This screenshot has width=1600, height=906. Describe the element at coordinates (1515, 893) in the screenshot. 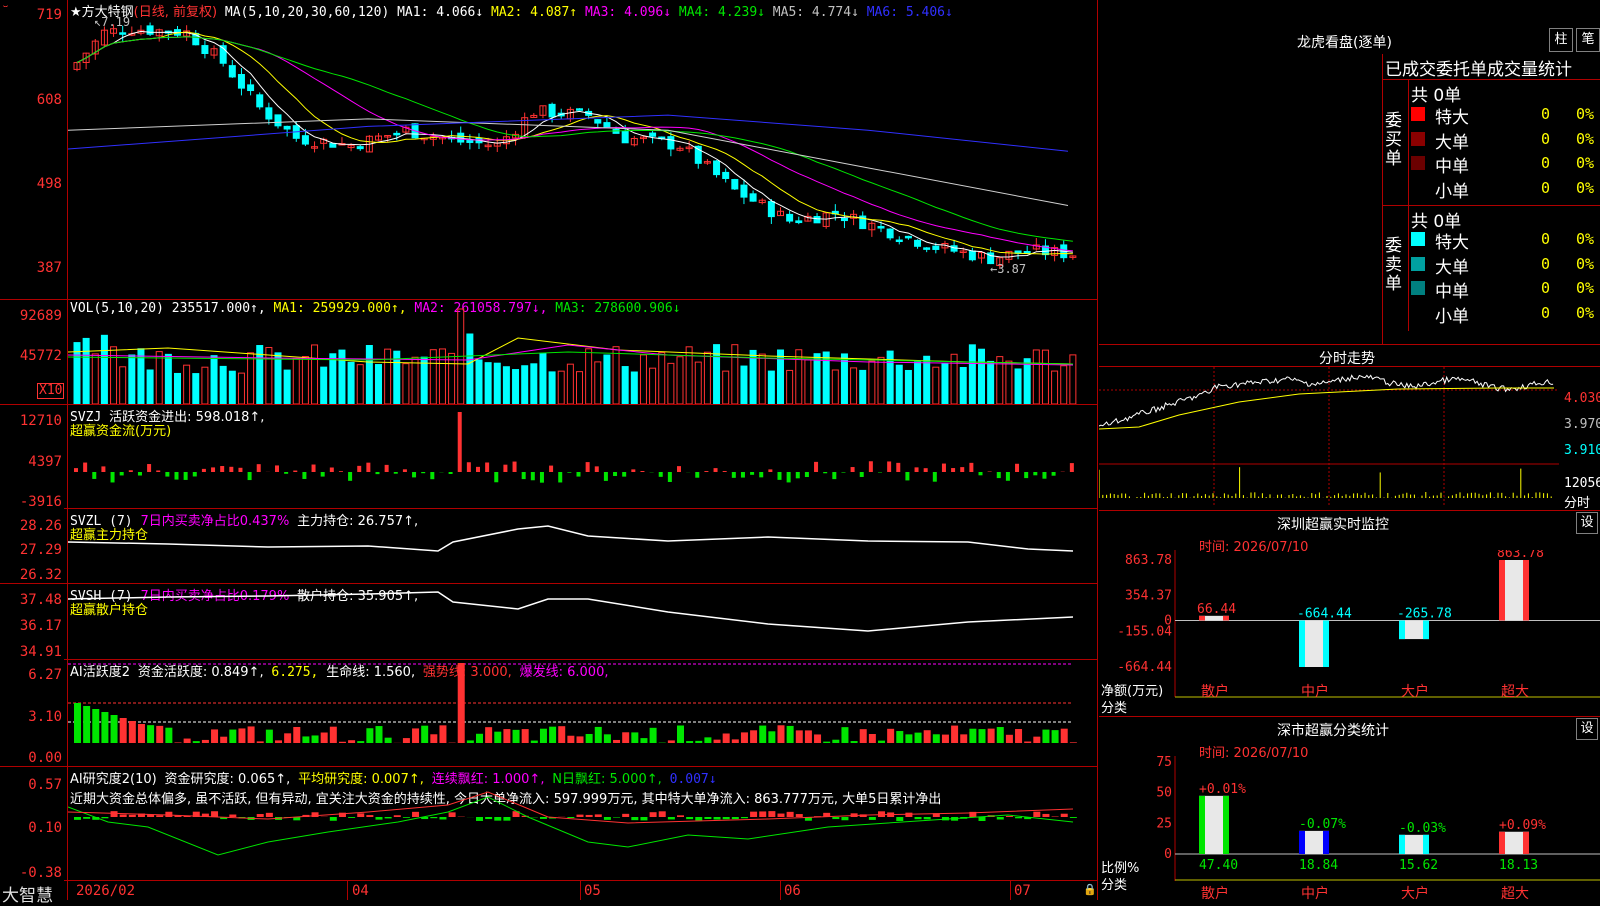

I see `cls-bar-category: 超大` at that location.